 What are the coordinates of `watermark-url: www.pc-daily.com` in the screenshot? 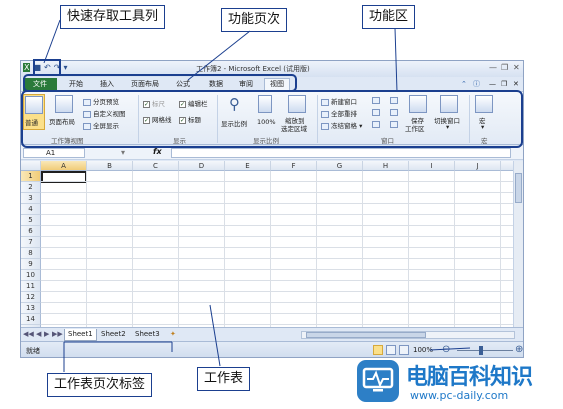 It's located at (459, 395).